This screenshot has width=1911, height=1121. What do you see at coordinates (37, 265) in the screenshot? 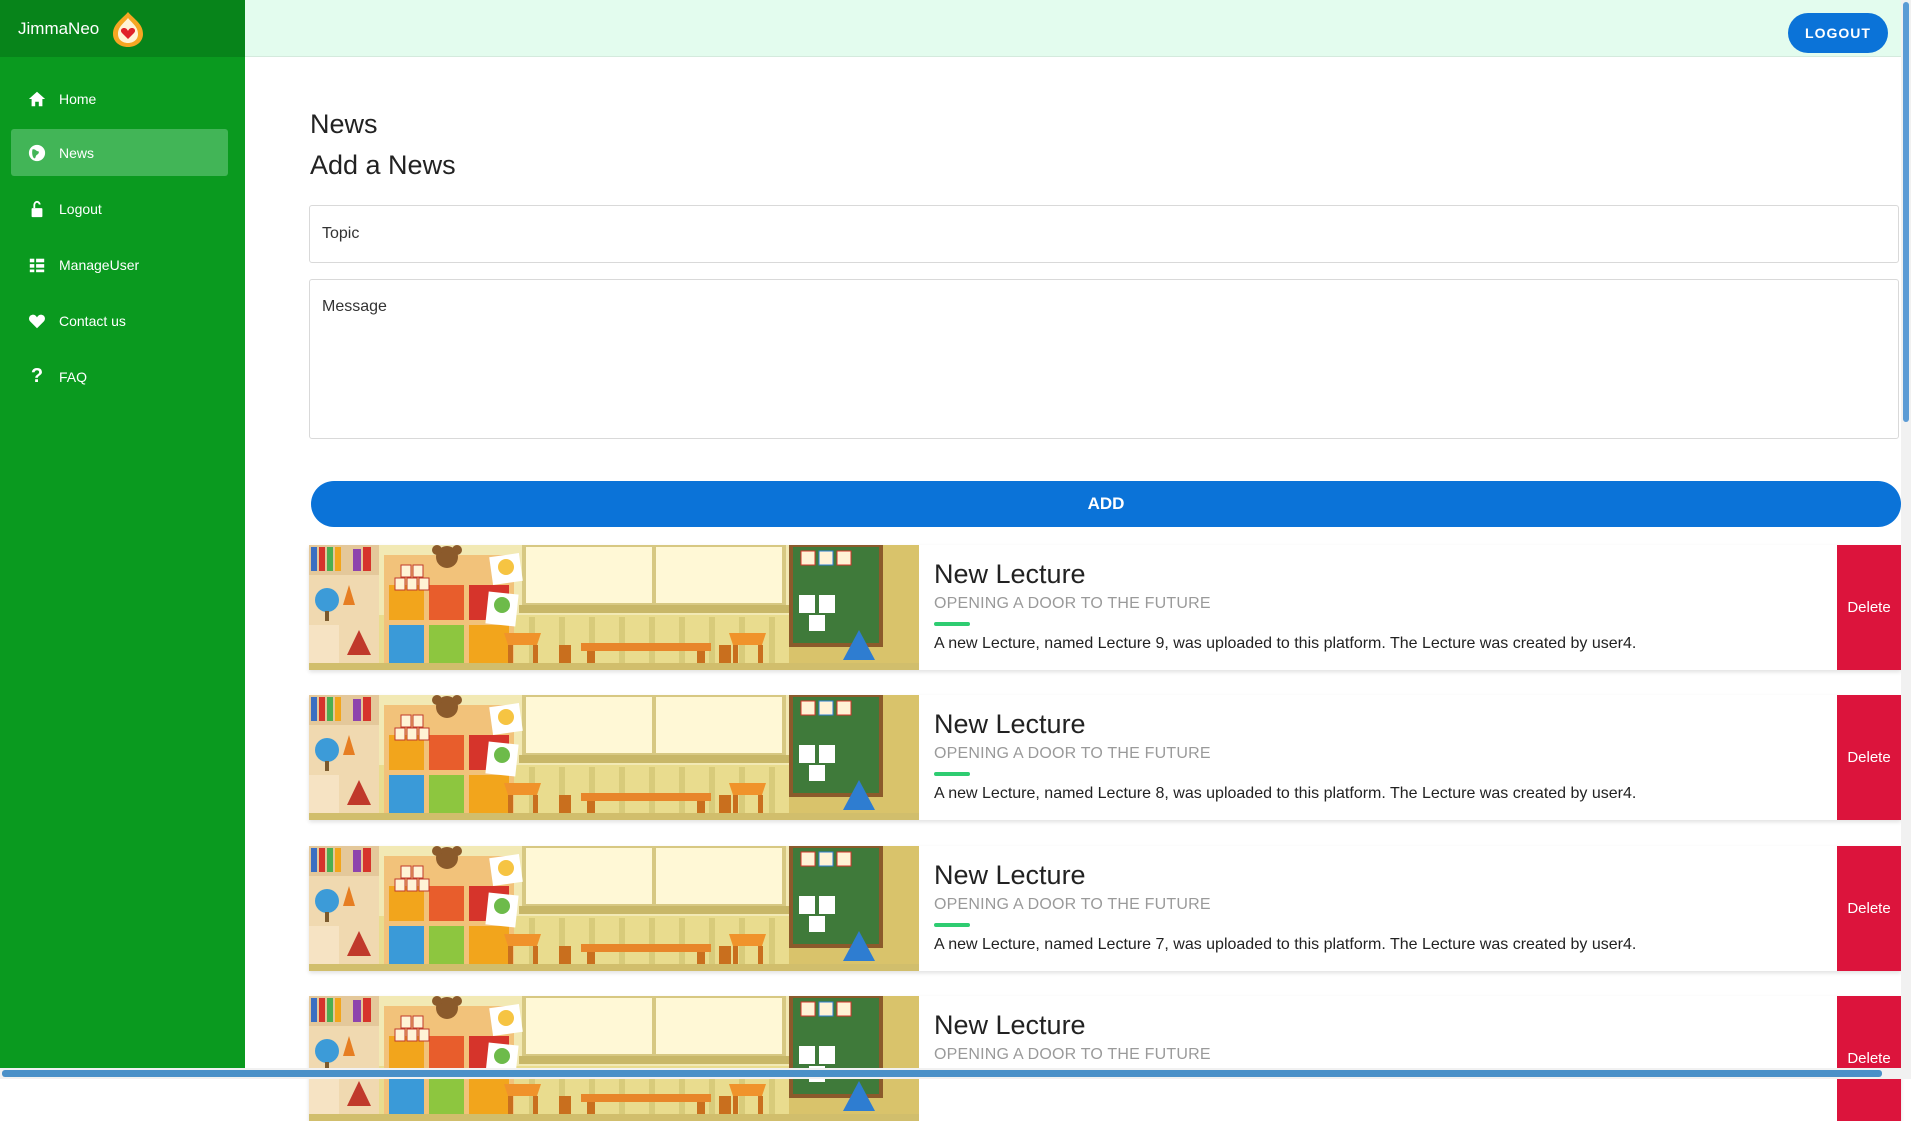
I see `list-icon` at bounding box center [37, 265].